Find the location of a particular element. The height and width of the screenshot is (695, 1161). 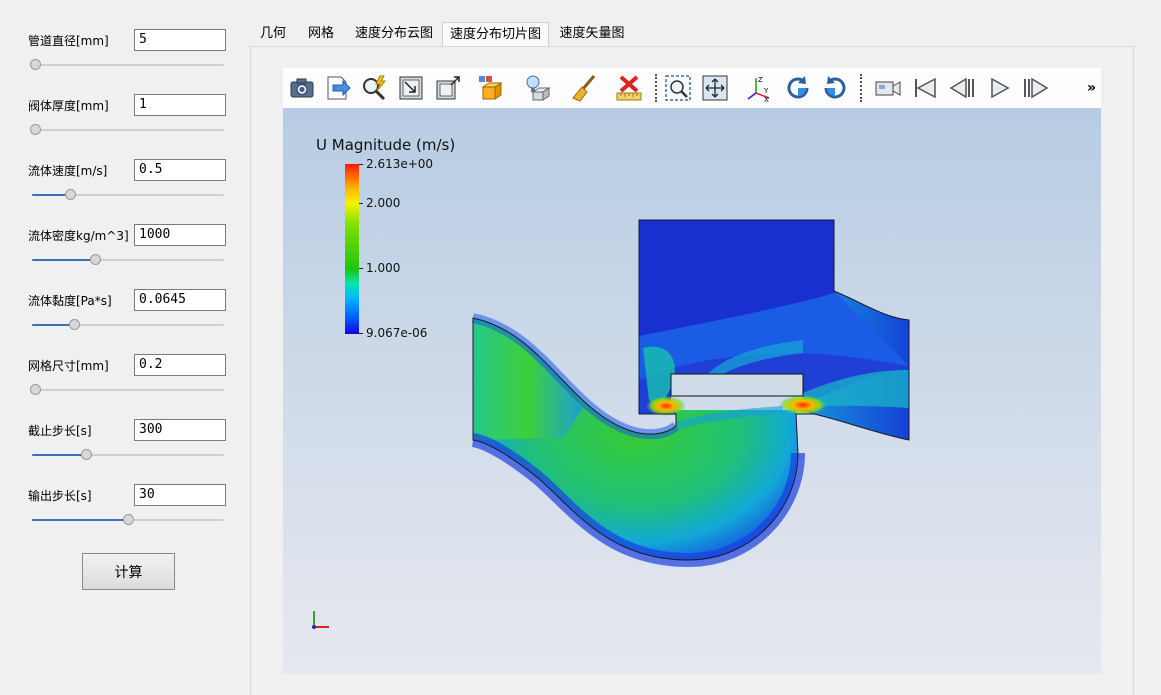

mesh-size-input: 0.2 is located at coordinates (180, 365).